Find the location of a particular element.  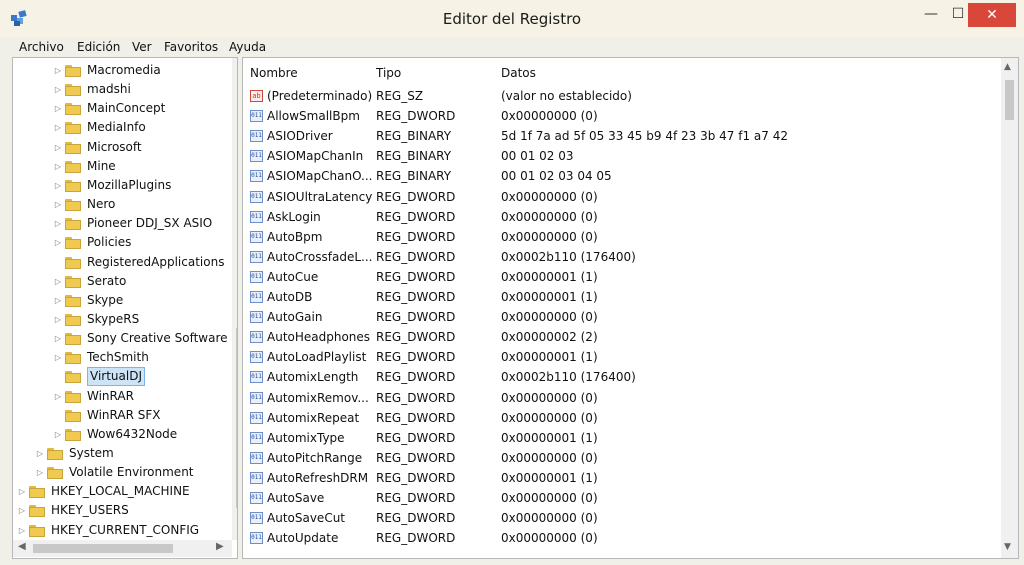

tree-item: ▷ Sony Creative Software is located at coordinates (122, 338).